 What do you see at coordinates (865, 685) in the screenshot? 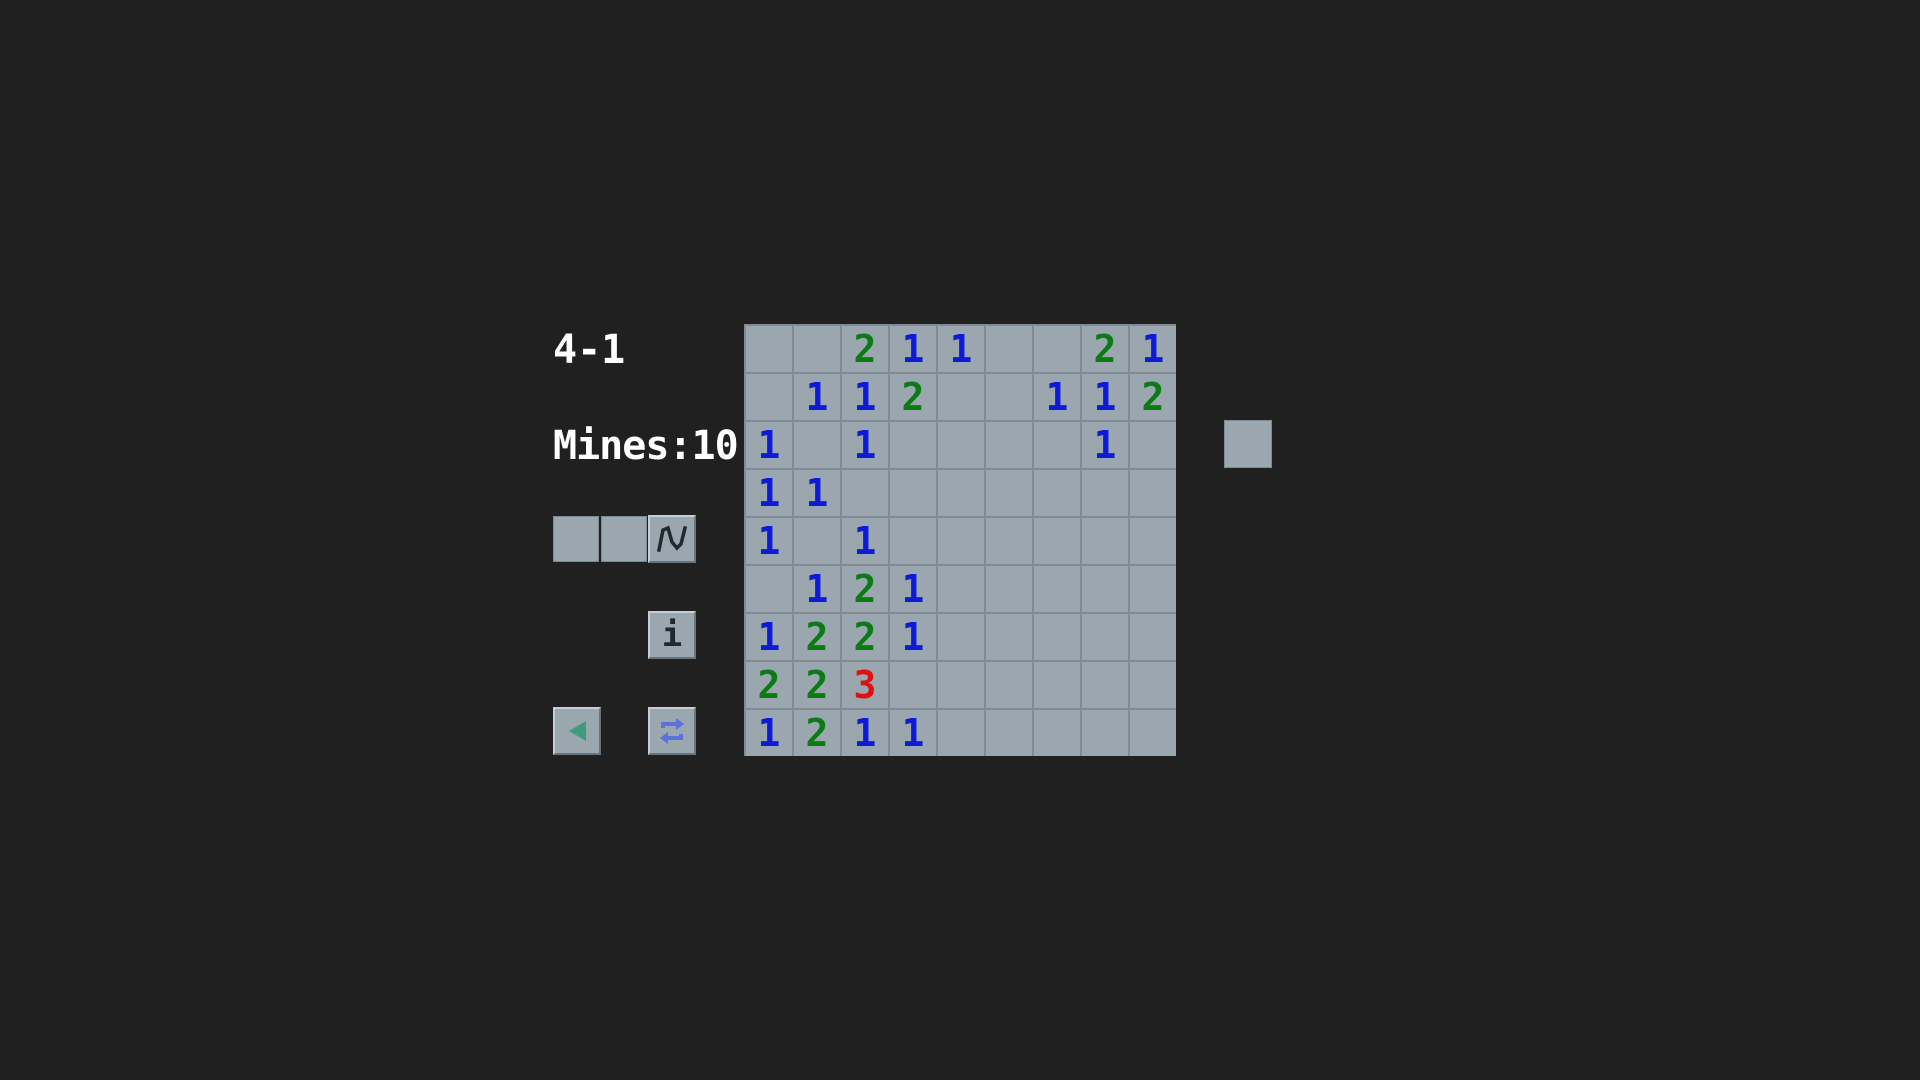
I see `board-cell: 3` at bounding box center [865, 685].